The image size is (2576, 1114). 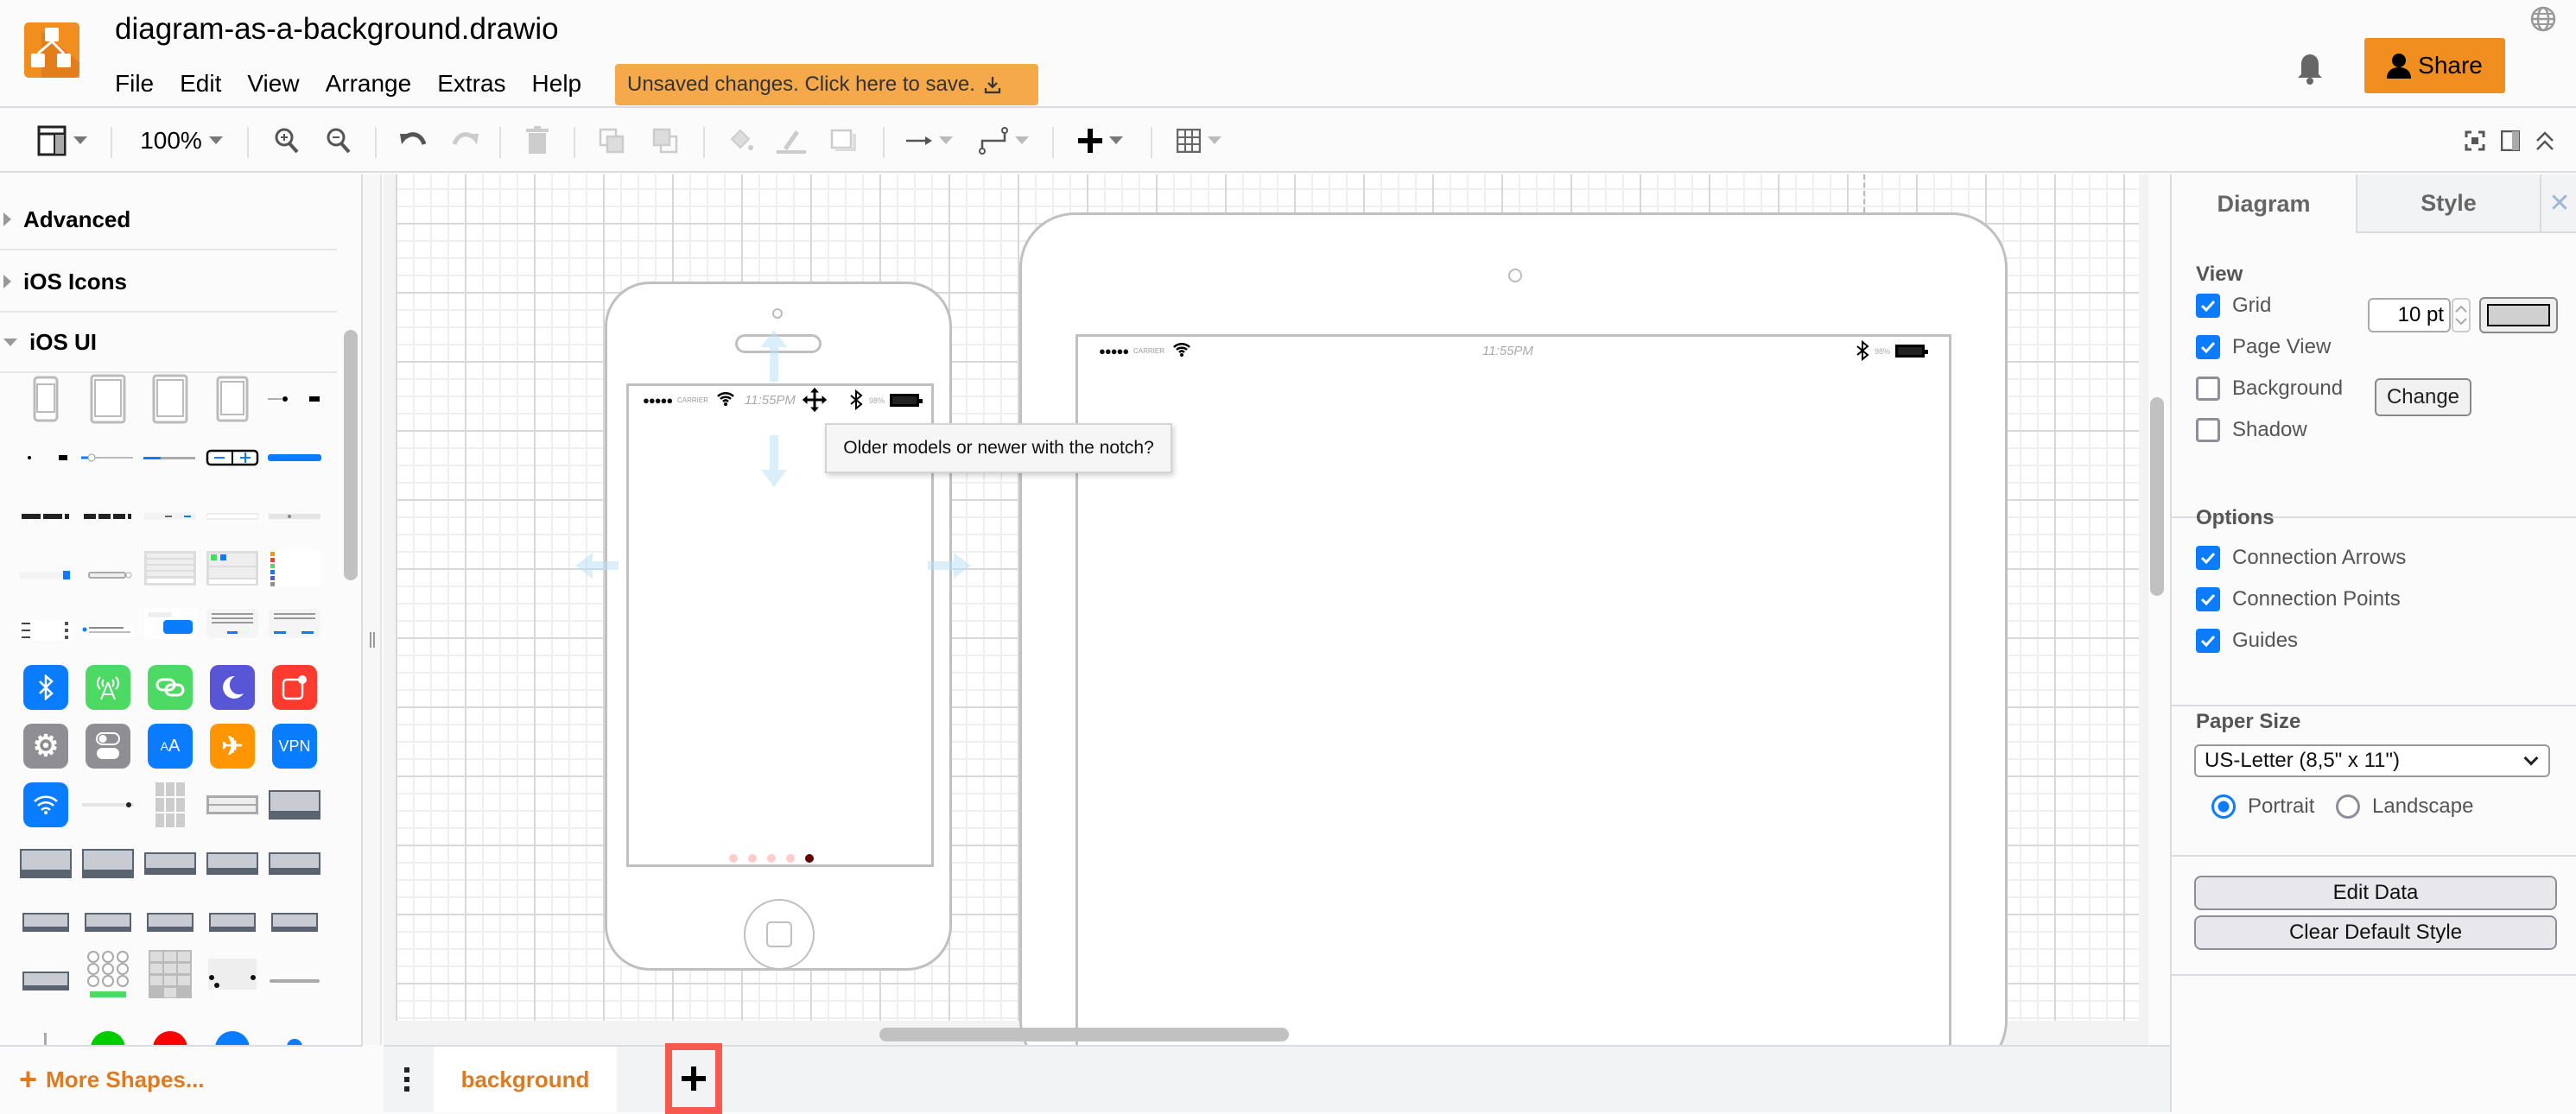 I want to click on menu-arrange: Arrange, so click(x=369, y=84).